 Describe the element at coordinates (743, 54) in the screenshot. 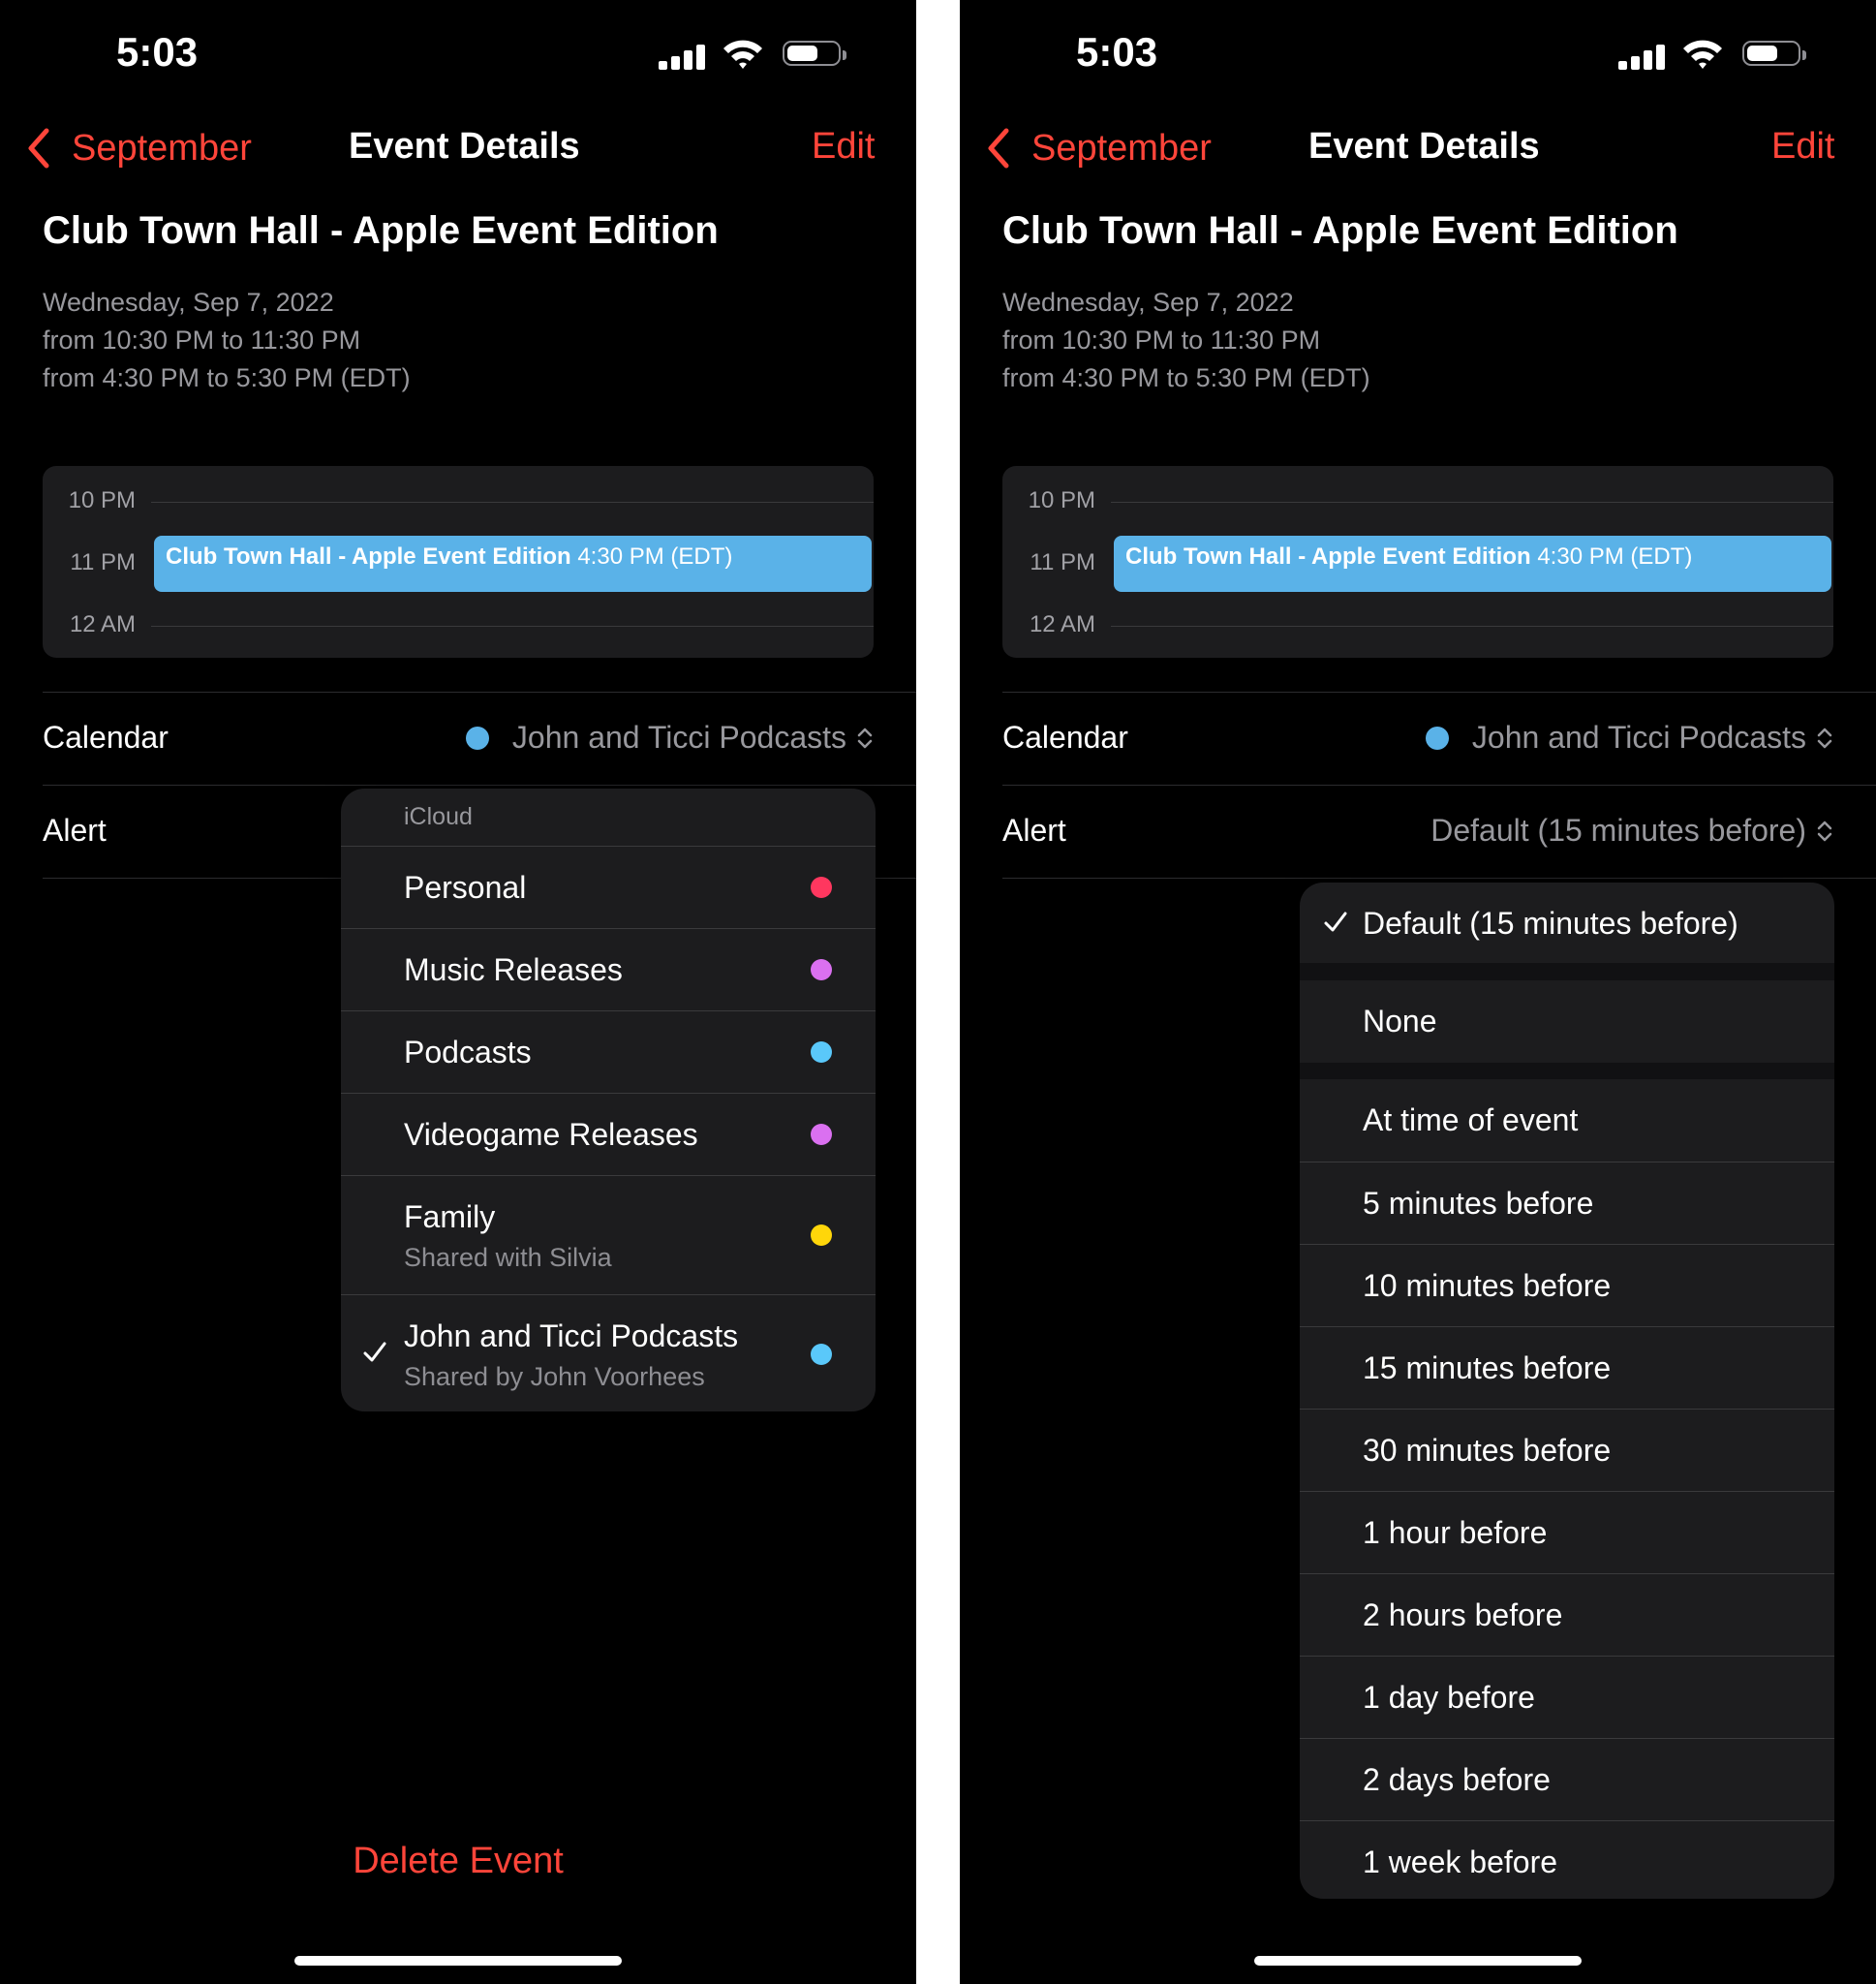

I see `wifi-icon` at that location.